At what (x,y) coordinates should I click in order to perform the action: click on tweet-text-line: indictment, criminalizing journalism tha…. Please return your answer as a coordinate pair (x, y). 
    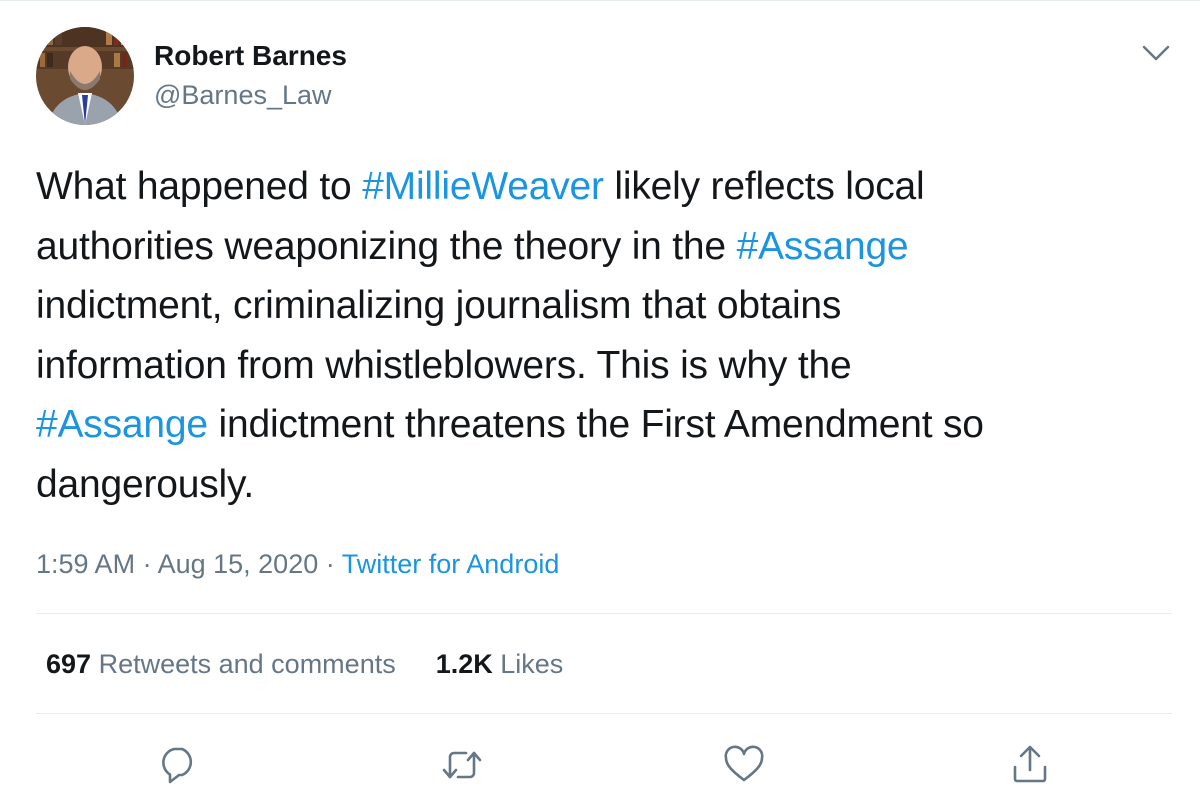
    Looking at the image, I should click on (606, 306).